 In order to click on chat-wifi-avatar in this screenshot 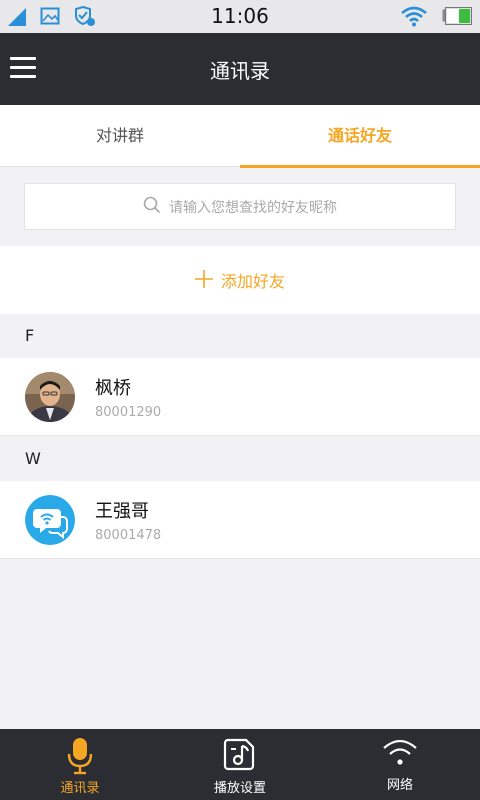, I will do `click(50, 520)`.